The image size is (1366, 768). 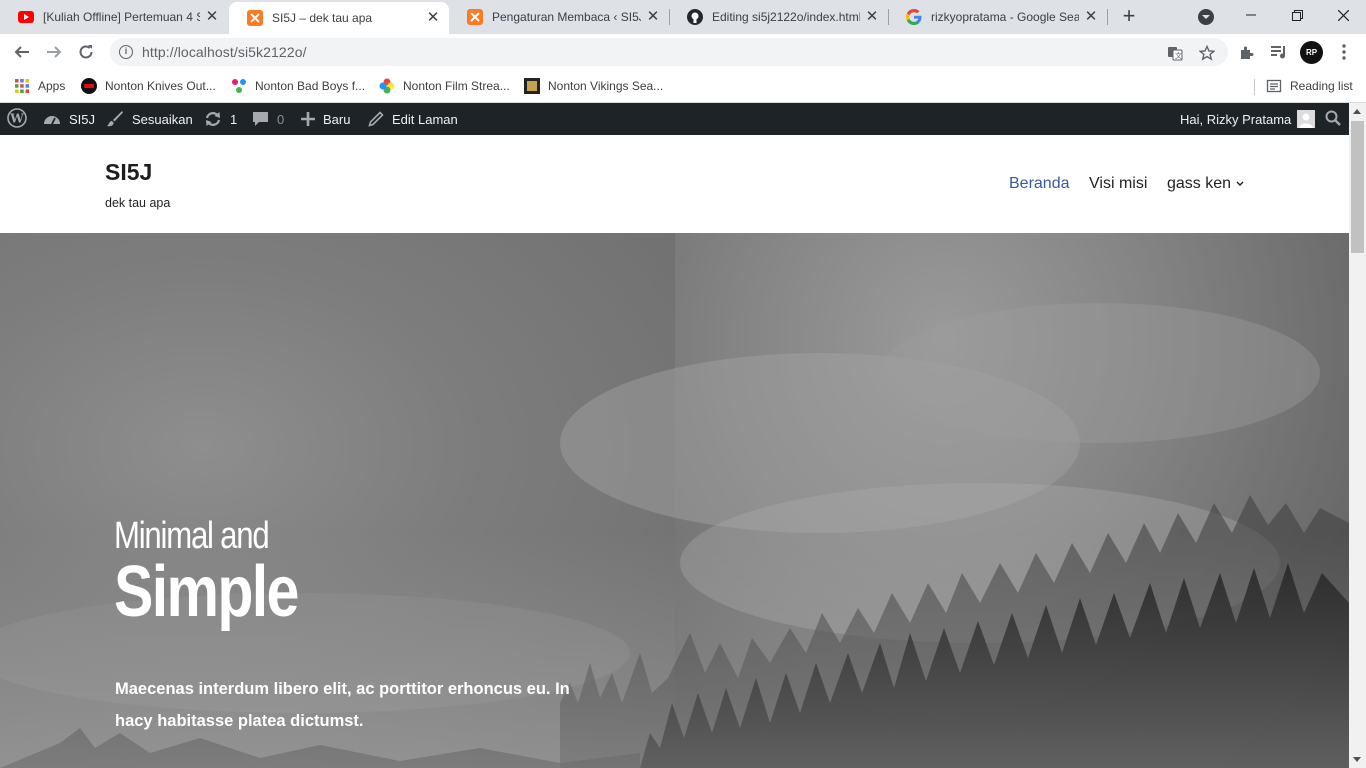 I want to click on bookmarks-separator, so click(x=1254, y=87).